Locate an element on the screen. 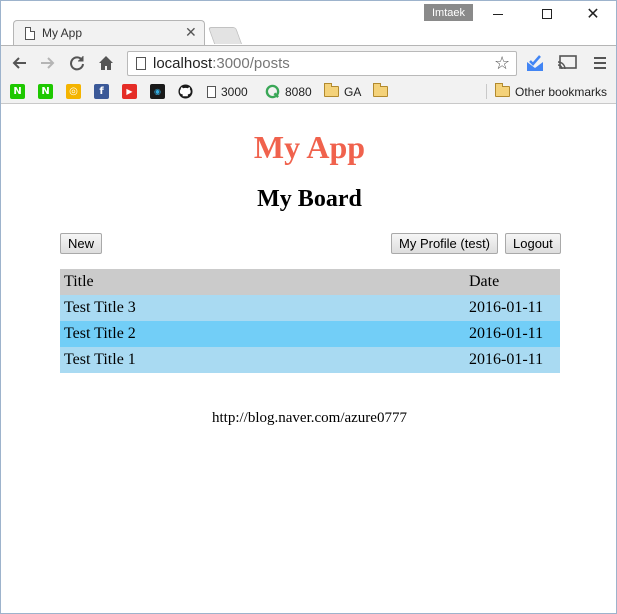  bookmark-naver-2: N is located at coordinates (45, 91).